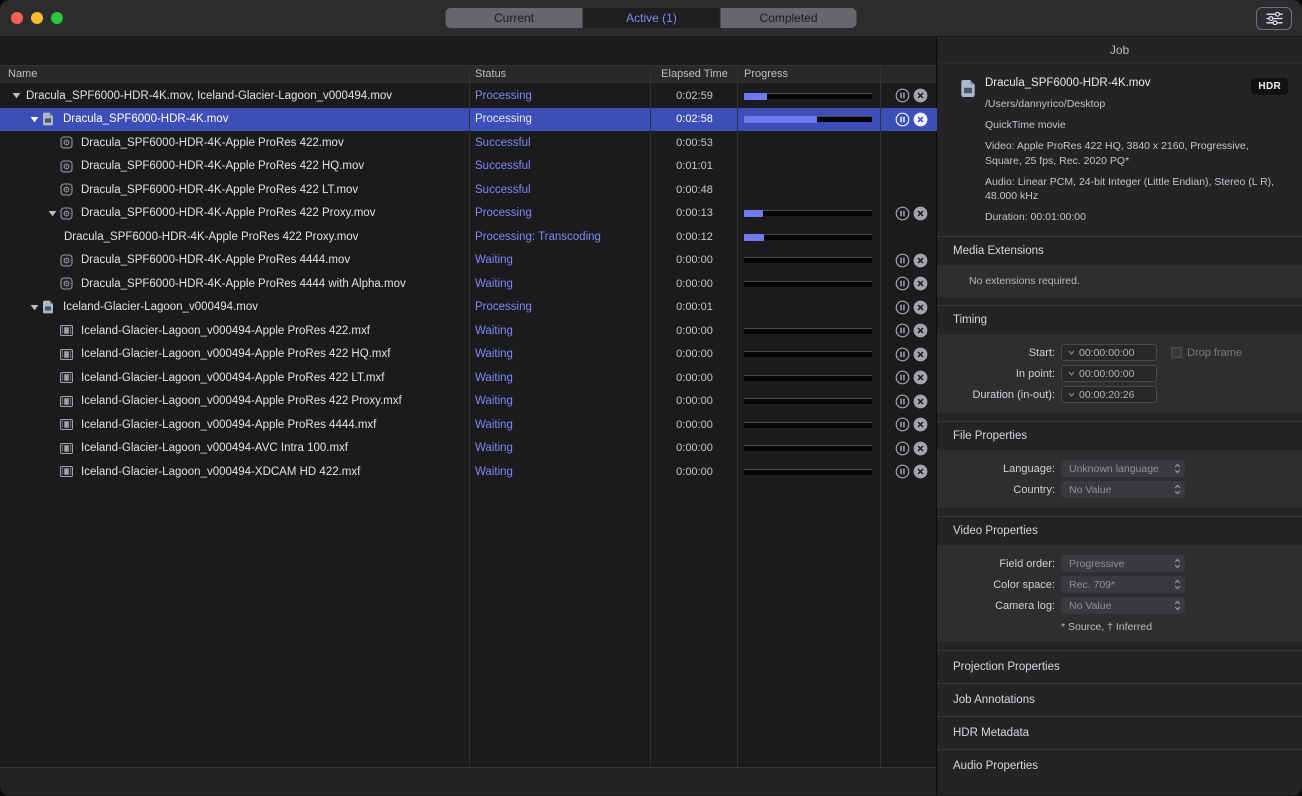  What do you see at coordinates (1029, 468) in the screenshot?
I see `field-label: Language:` at bounding box center [1029, 468].